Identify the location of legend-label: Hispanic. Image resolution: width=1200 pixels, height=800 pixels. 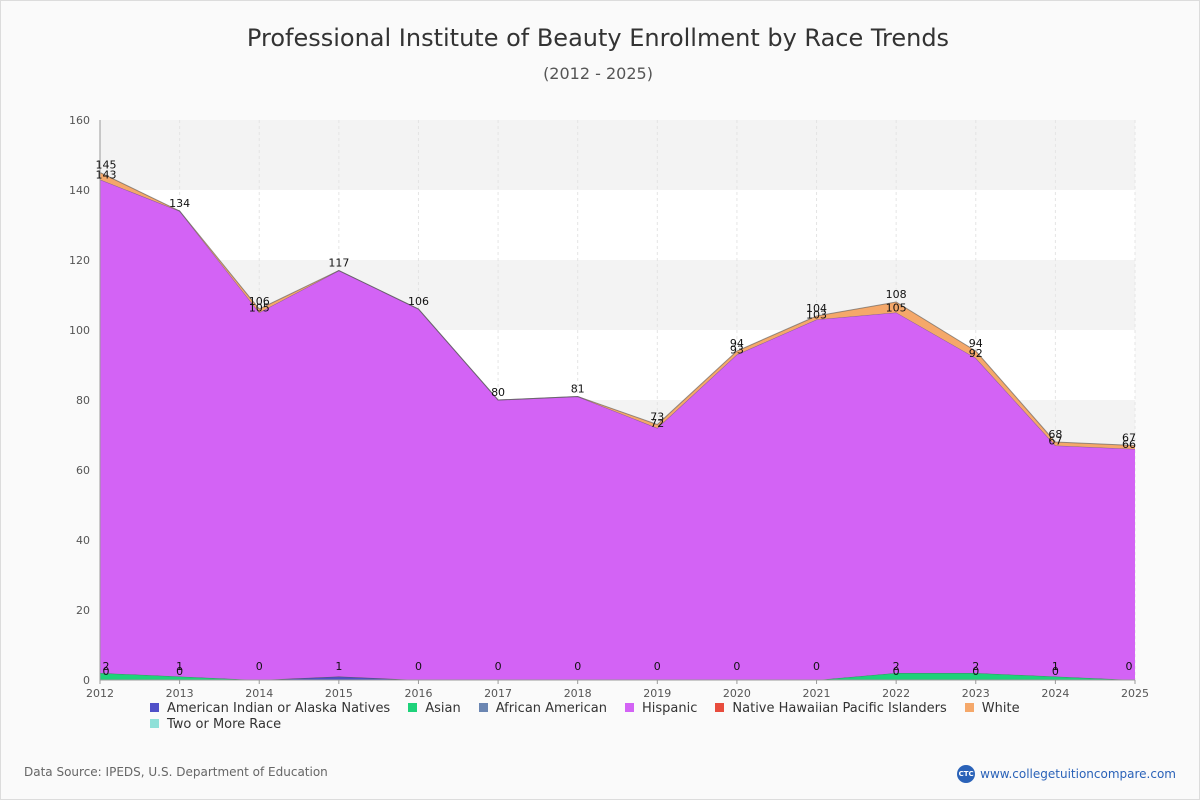
(670, 708).